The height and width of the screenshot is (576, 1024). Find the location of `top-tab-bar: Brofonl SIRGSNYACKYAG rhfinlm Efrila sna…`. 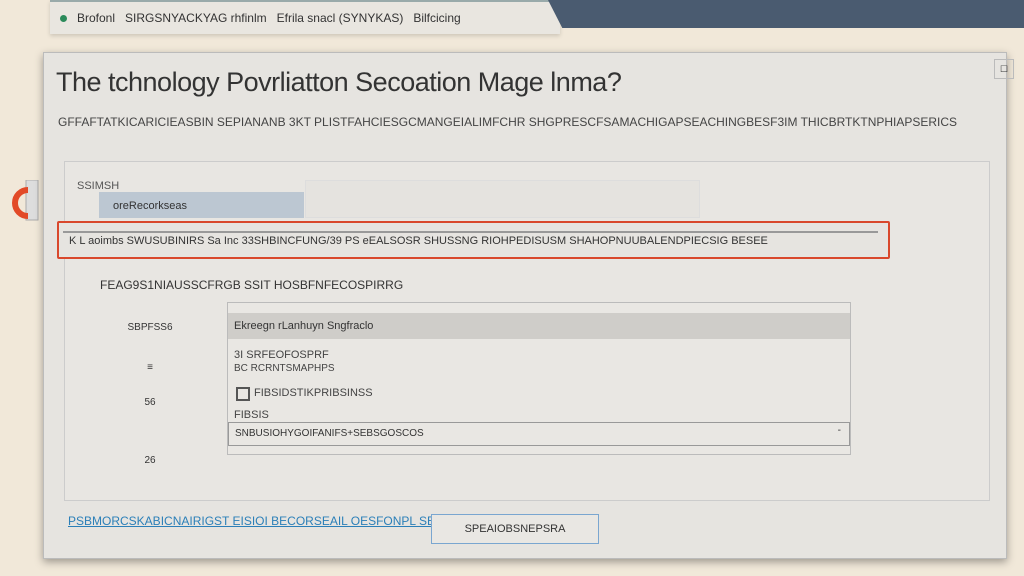

top-tab-bar: Brofonl SIRGSNYACKYAG rhfinlm Efrila sna… is located at coordinates (305, 17).